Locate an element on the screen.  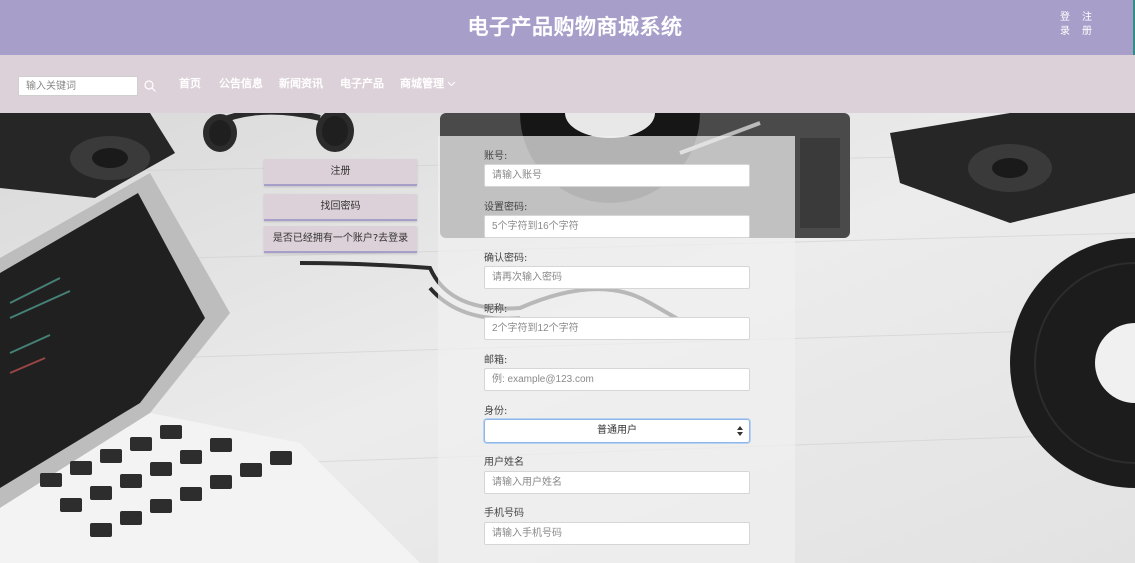
nav-item-news: 新闻资讯 is located at coordinates (301, 84).